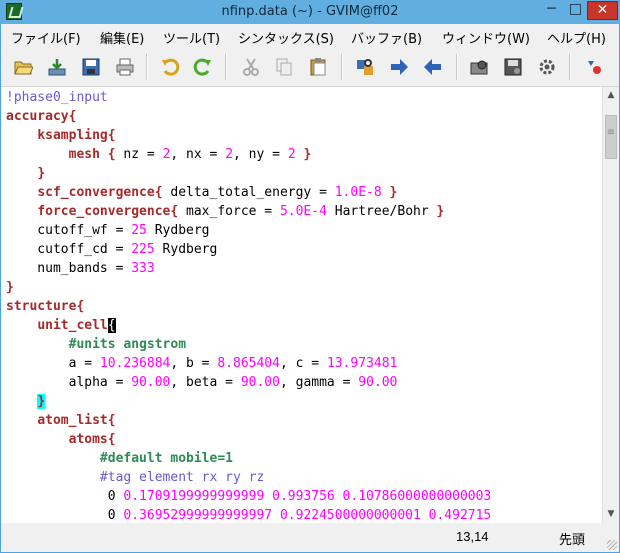  Describe the element at coordinates (611, 514) in the screenshot. I see `scroll-down-button: ▼` at that location.